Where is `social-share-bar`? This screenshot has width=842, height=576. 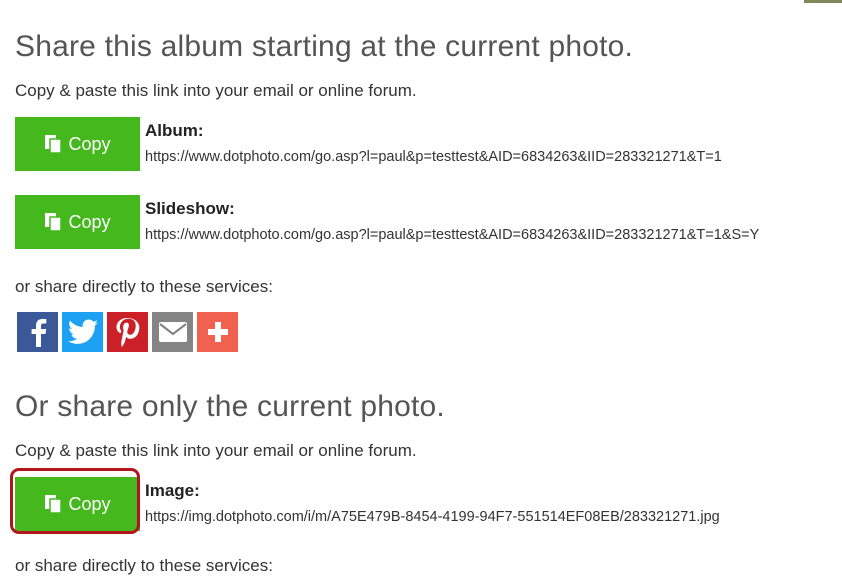
social-share-bar is located at coordinates (127, 332).